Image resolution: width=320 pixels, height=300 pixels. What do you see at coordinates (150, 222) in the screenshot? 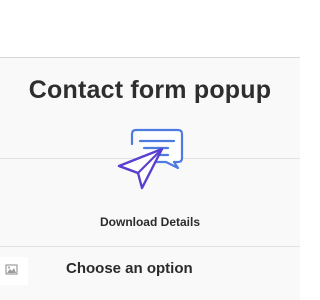
I see `download-details-link: Download Details` at bounding box center [150, 222].